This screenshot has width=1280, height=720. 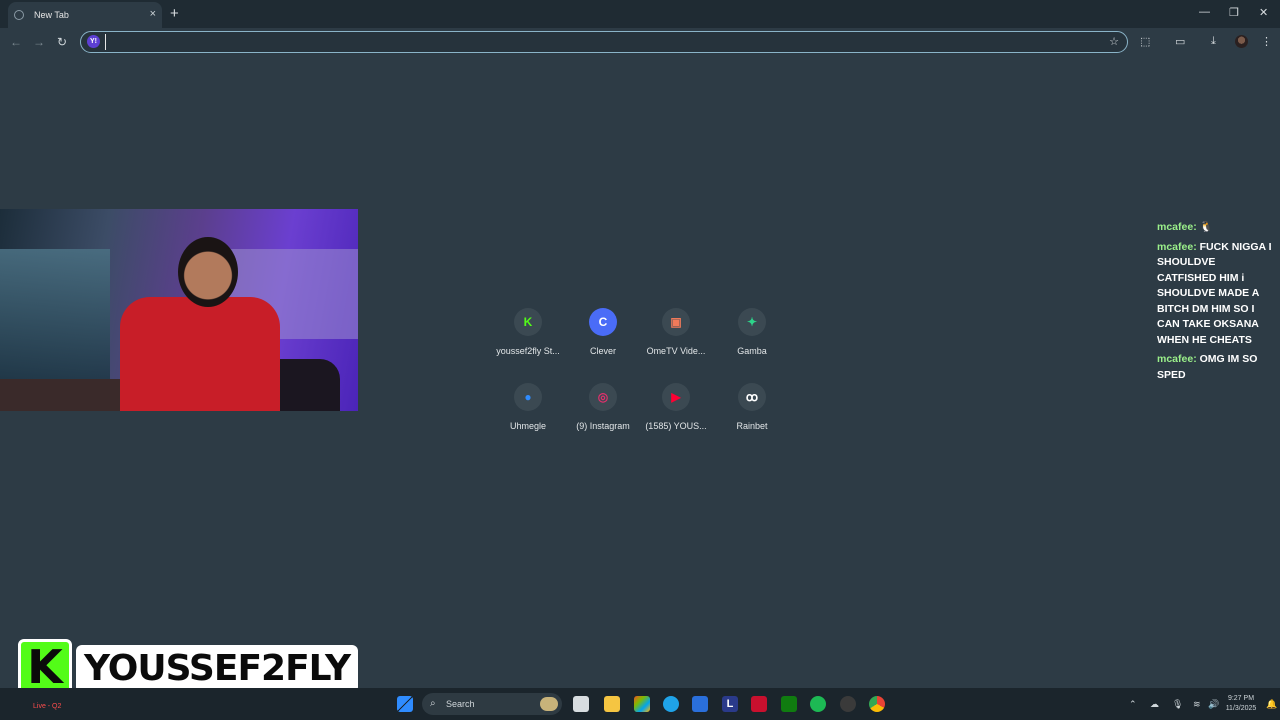 What do you see at coordinates (1234, 12) in the screenshot?
I see `restore-icon: ❐` at bounding box center [1234, 12].